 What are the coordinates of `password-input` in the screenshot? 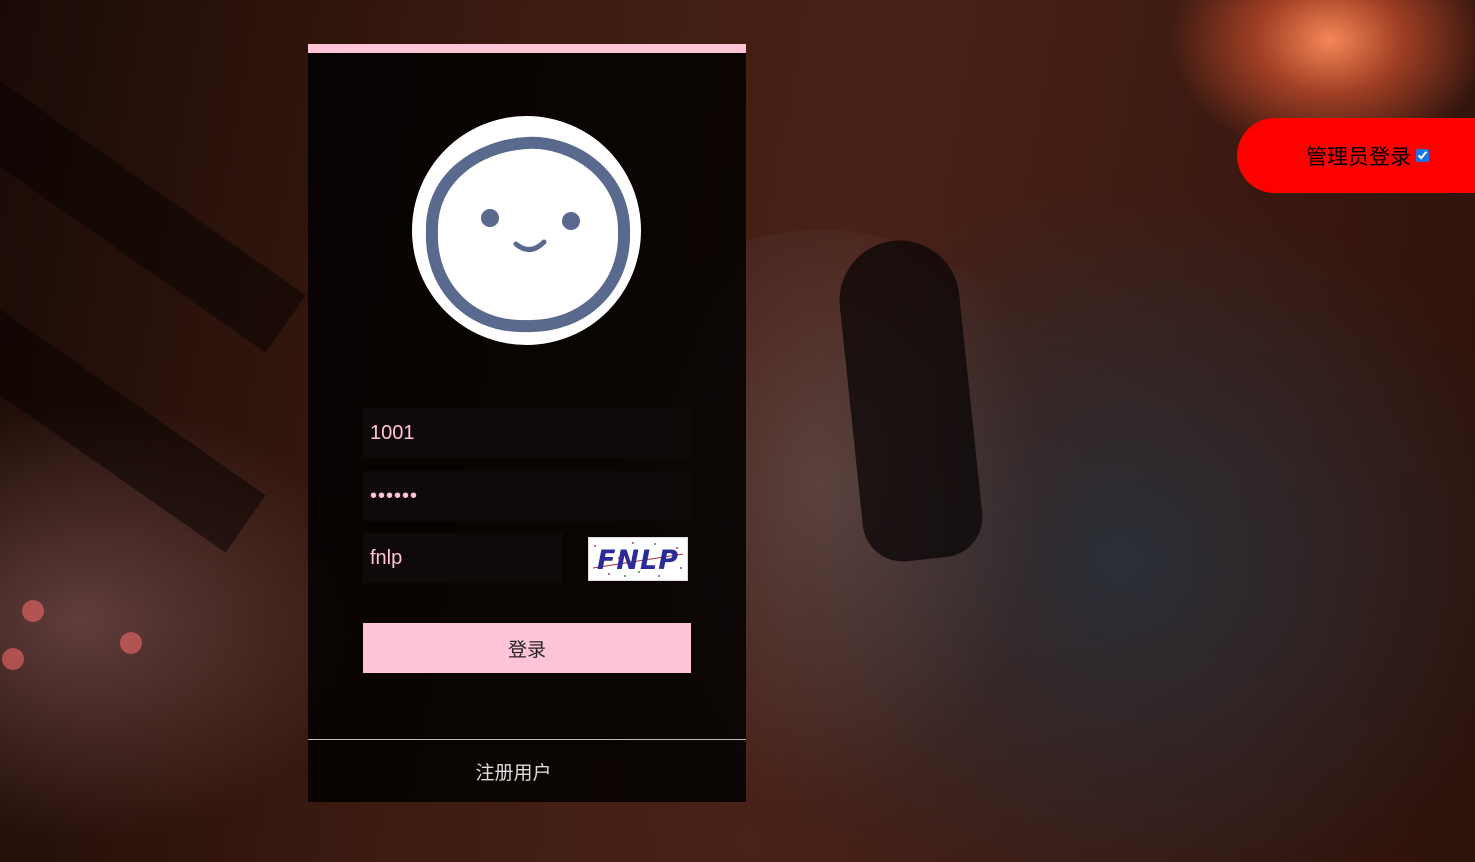 It's located at (527, 496).